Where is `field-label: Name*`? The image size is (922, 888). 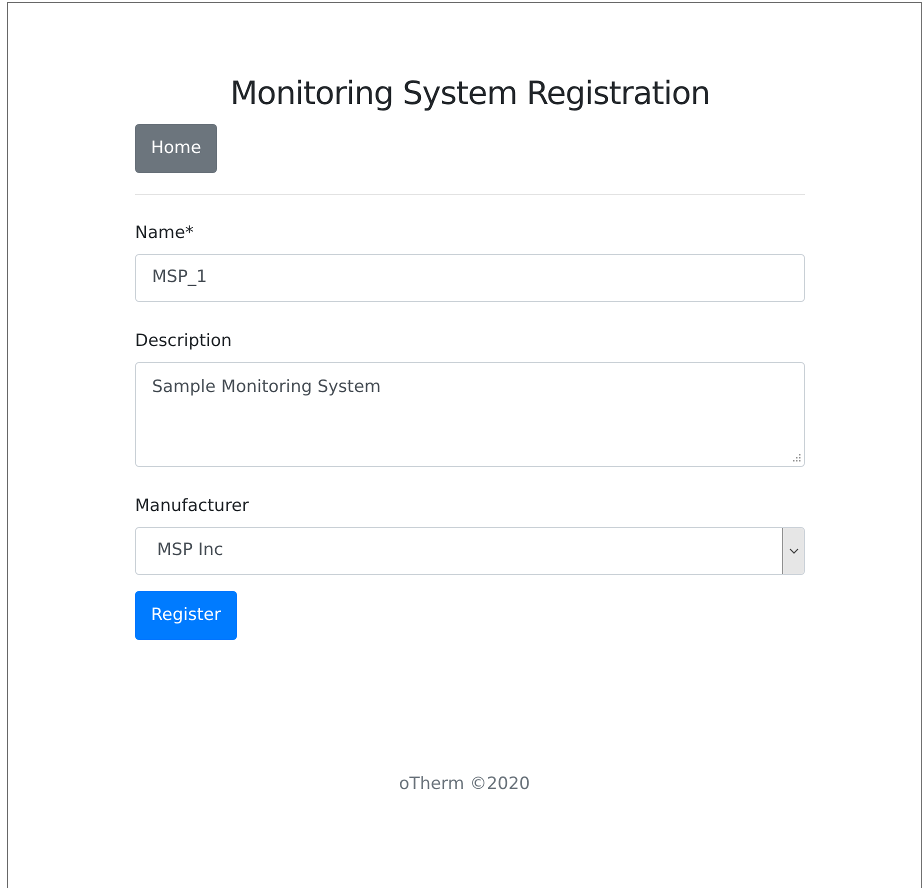
field-label: Name* is located at coordinates (165, 233).